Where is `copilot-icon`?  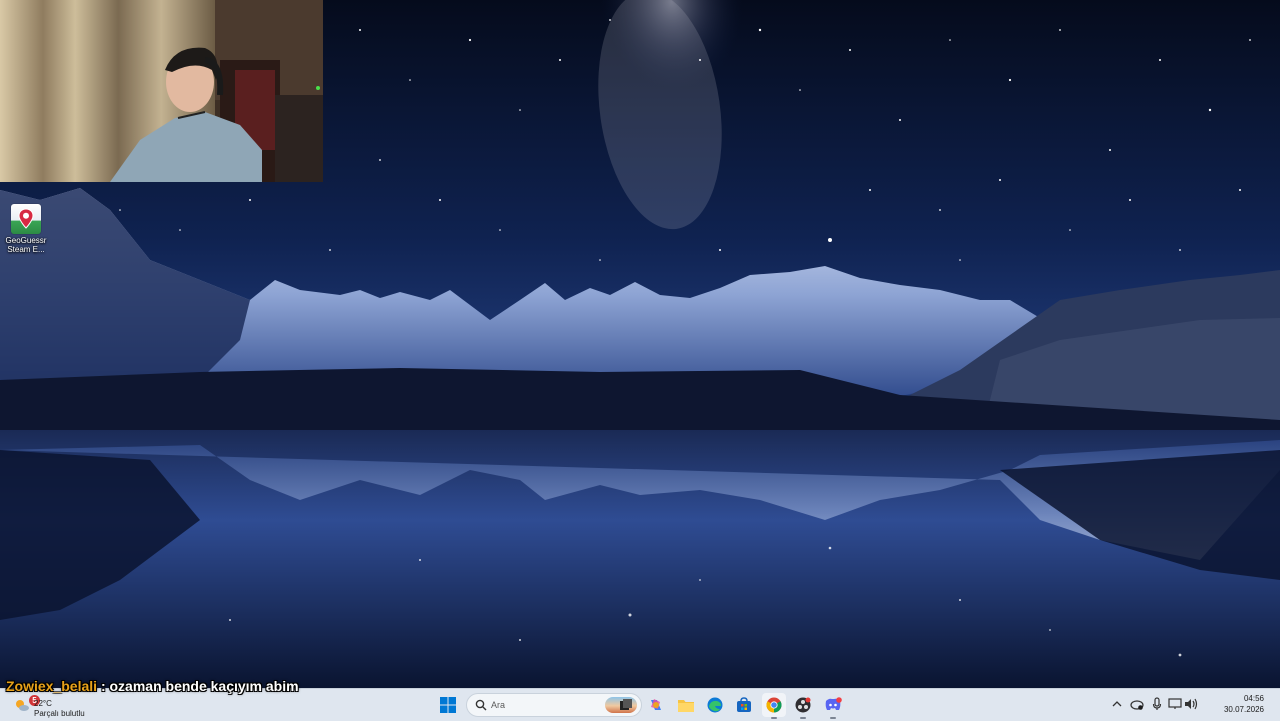 copilot-icon is located at coordinates (656, 704).